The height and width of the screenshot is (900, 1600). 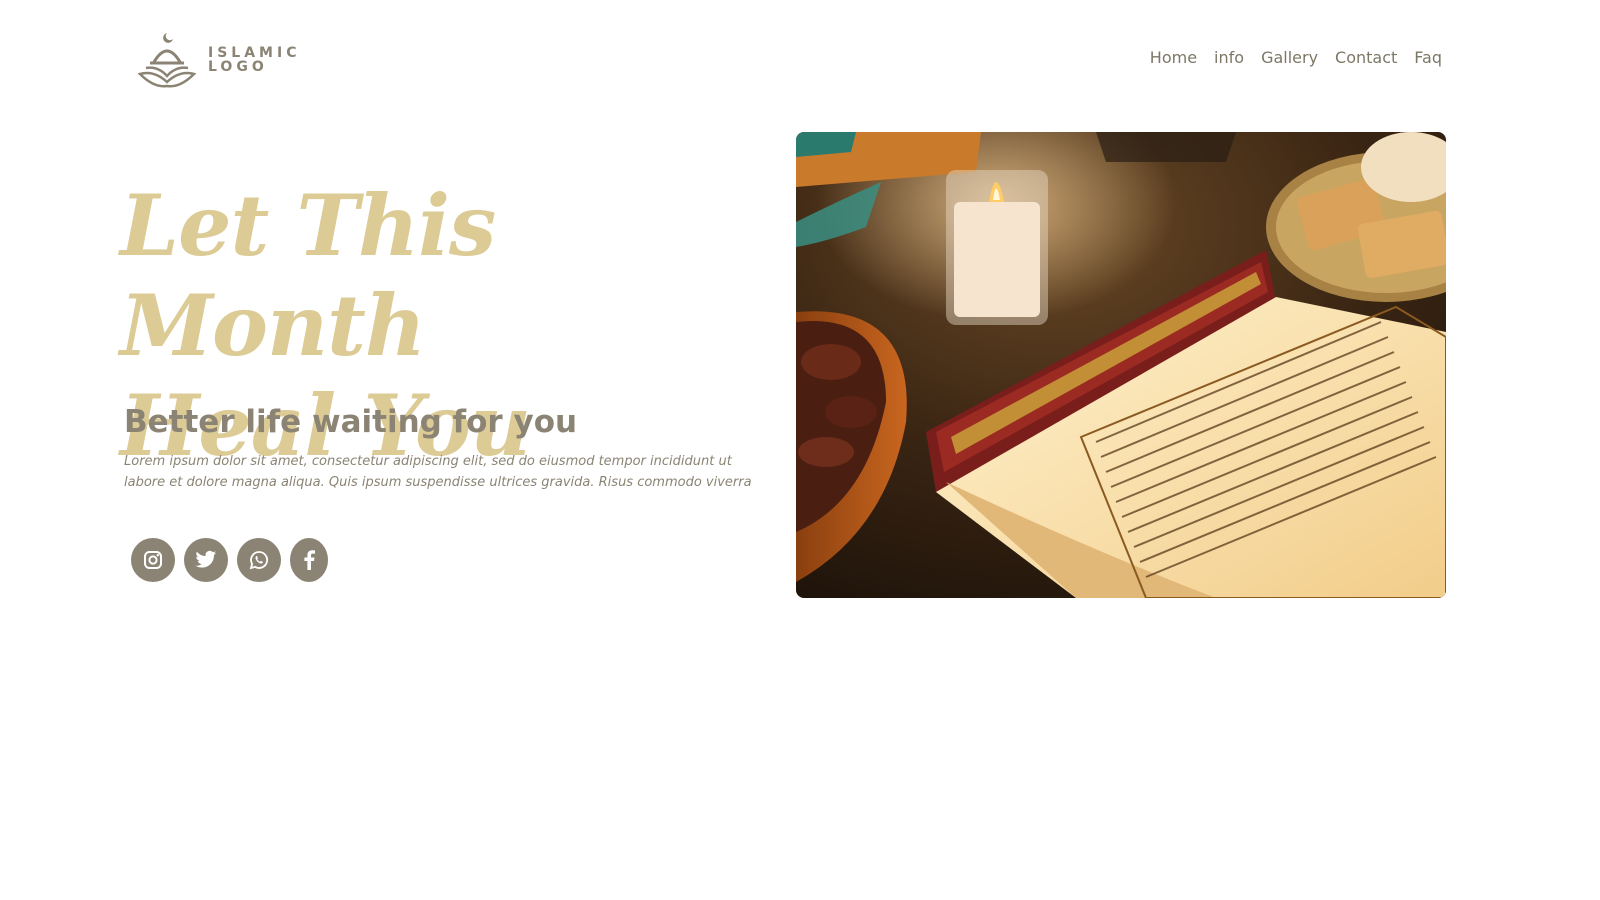 I want to click on facebook-icon, so click(x=309, y=560).